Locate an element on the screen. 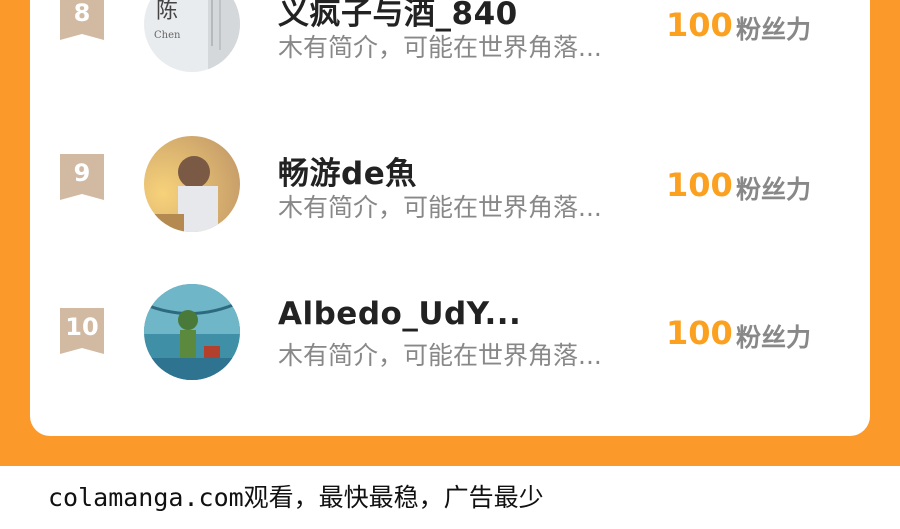 Image resolution: width=900 pixels, height=529 pixels. rank-number: 8 is located at coordinates (82, 13).